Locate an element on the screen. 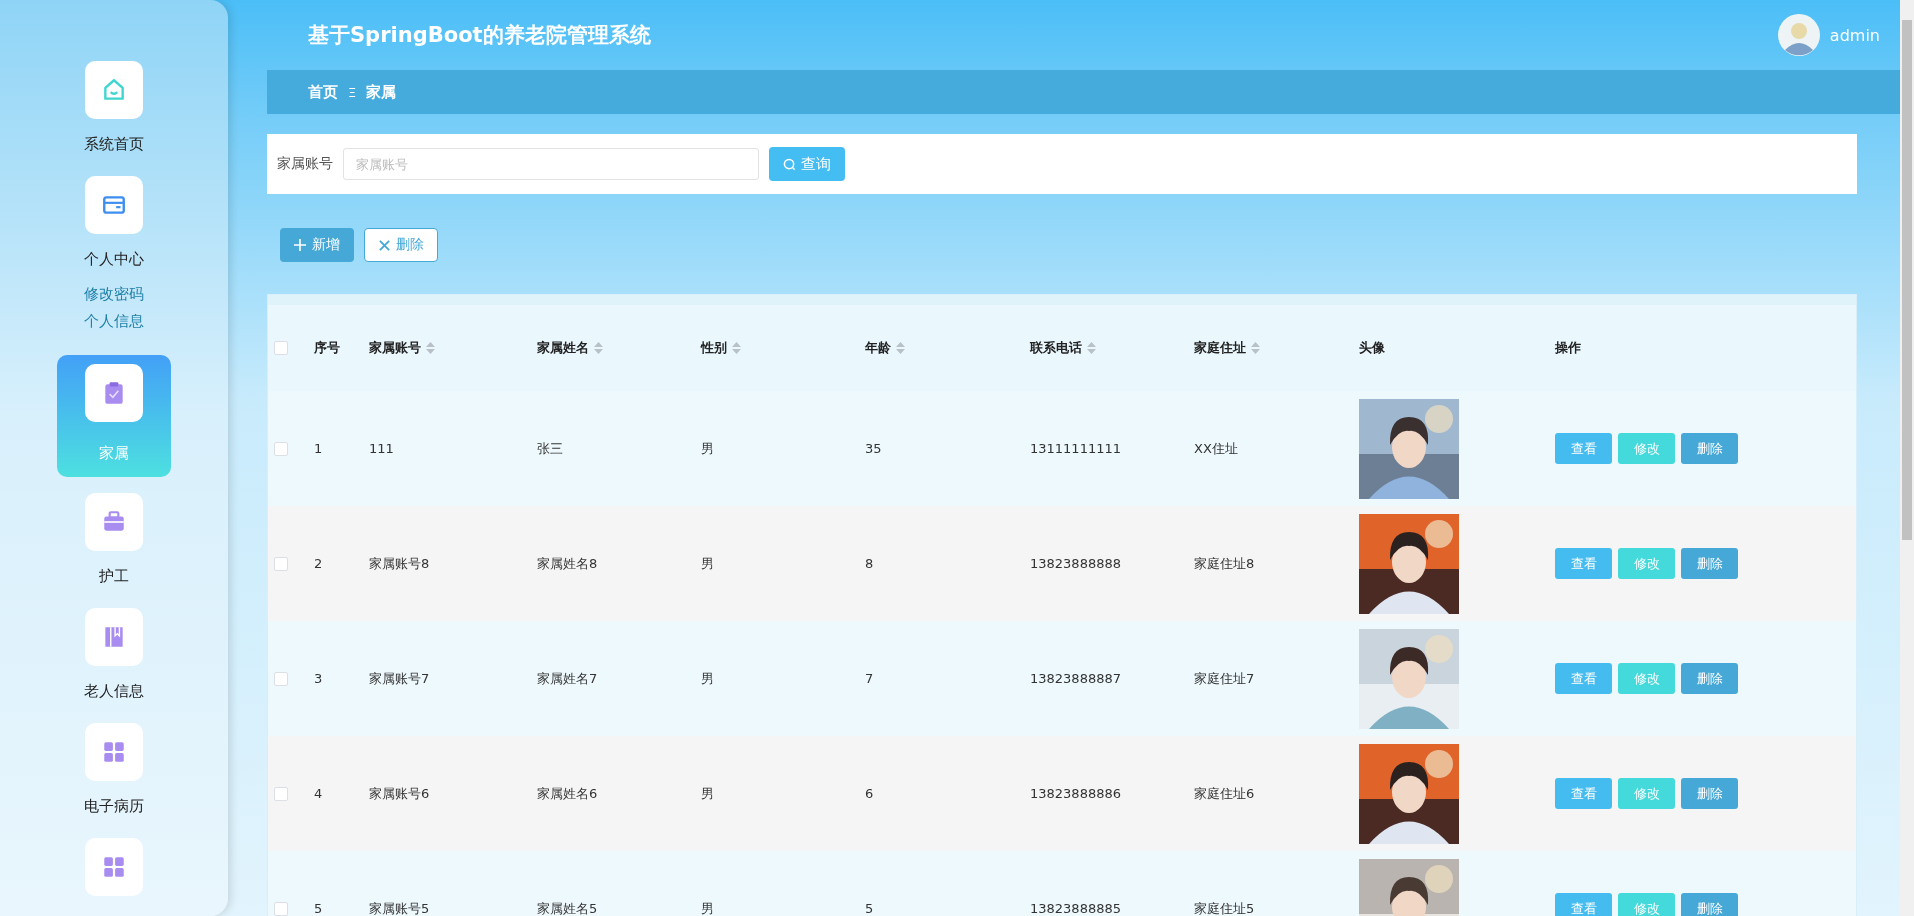 Image resolution: width=1914 pixels, height=916 pixels. column-header: 头像 is located at coordinates (1372, 348).